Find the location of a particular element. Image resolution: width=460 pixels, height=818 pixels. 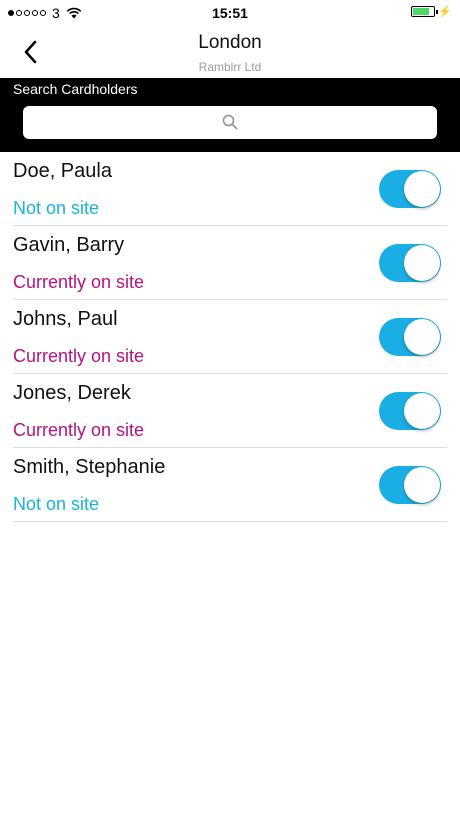

cardholder-name: Doe, Paula is located at coordinates (62, 171).